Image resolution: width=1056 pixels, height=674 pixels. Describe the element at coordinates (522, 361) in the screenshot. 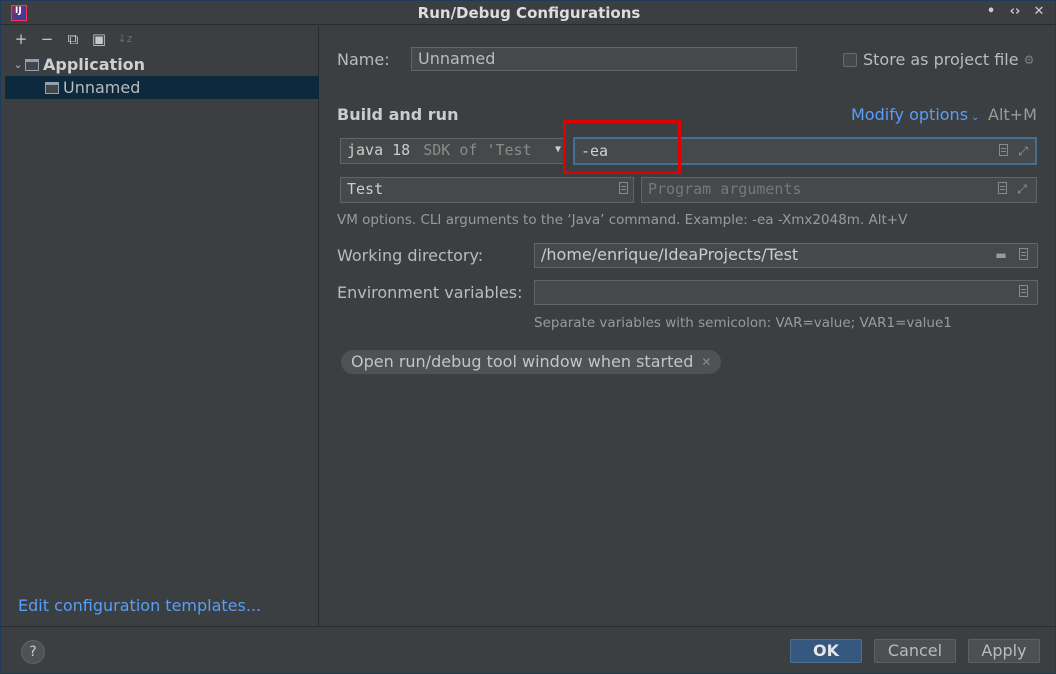

I see `chip-label: Open run/debug tool window when started` at that location.